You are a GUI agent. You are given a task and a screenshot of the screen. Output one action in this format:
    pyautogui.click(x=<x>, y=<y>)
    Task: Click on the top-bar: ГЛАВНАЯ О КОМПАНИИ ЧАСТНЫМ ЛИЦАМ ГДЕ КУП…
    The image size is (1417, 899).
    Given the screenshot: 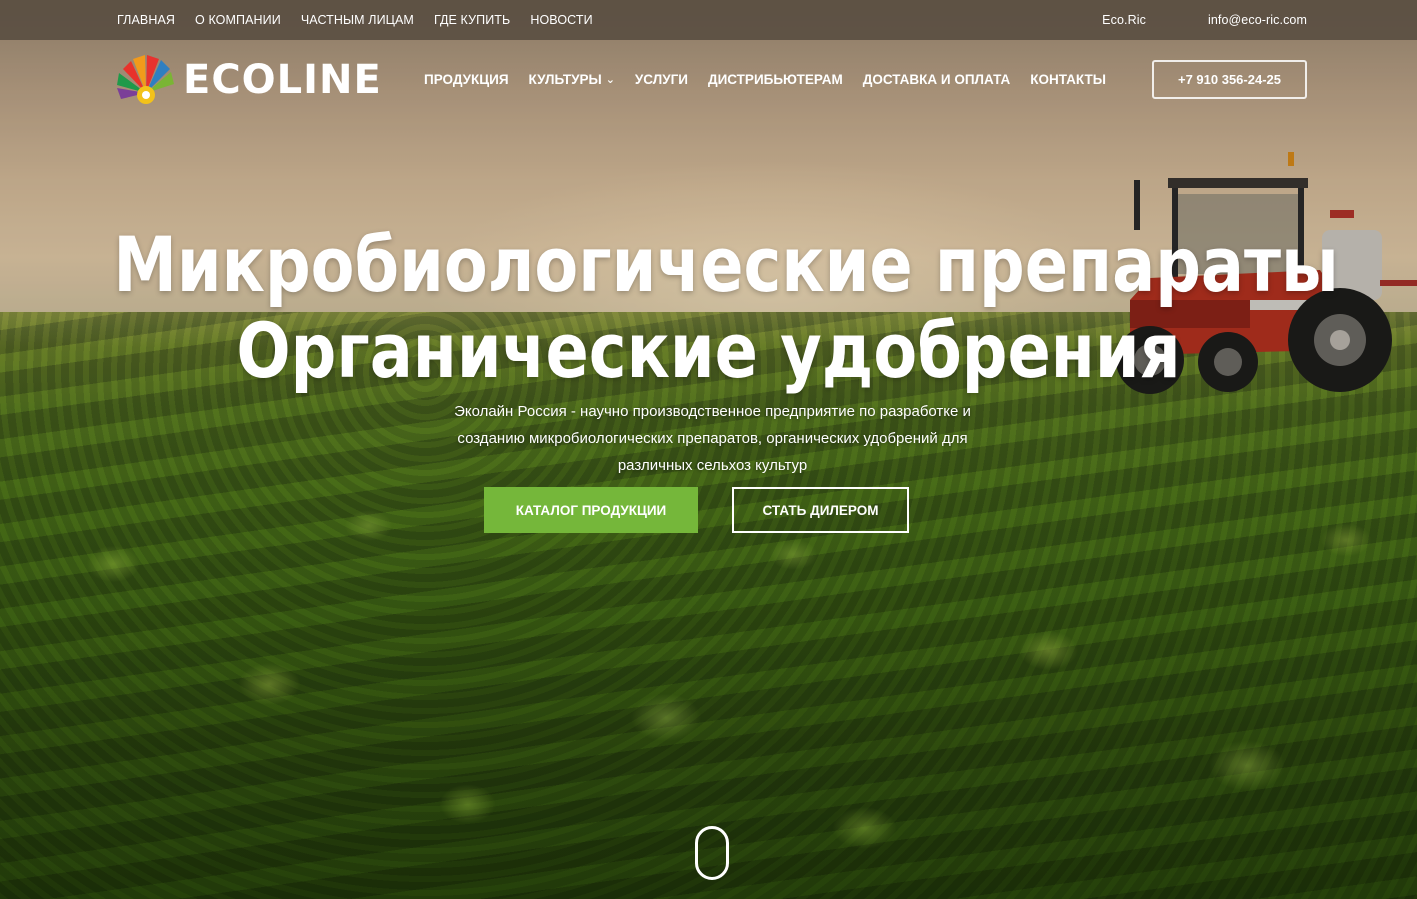 What is the action you would take?
    pyautogui.click(x=708, y=20)
    